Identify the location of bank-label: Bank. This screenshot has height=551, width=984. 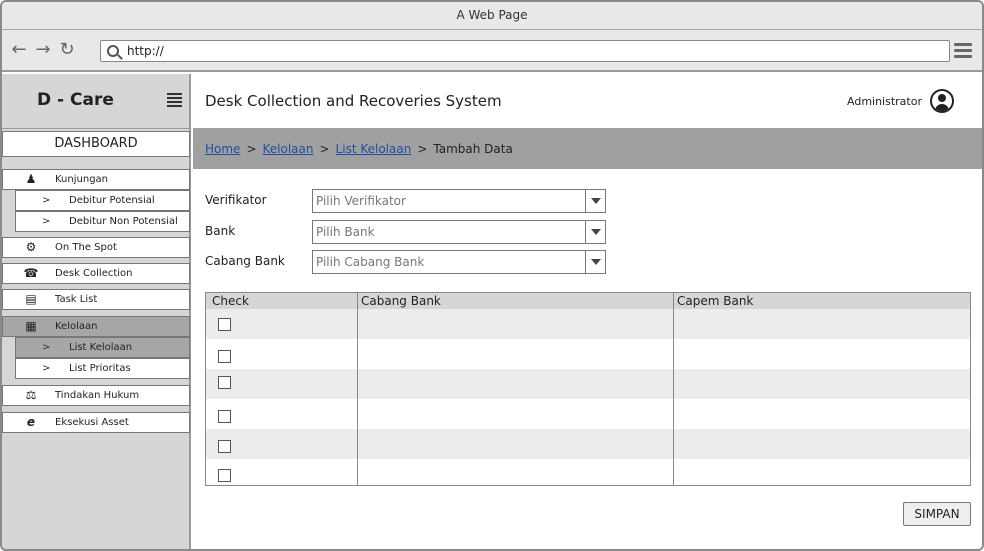
(220, 231).